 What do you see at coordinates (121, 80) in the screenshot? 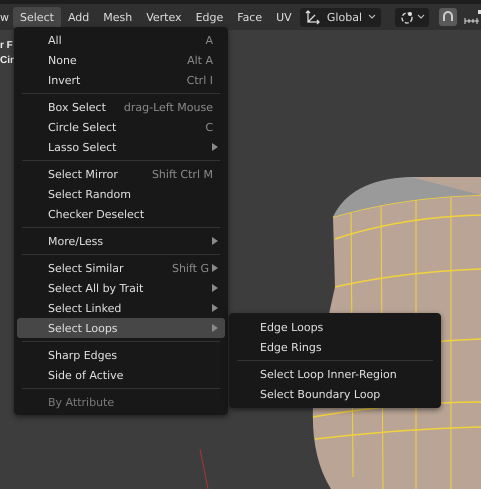
I see `menu-item: Invert Ctrl I` at bounding box center [121, 80].